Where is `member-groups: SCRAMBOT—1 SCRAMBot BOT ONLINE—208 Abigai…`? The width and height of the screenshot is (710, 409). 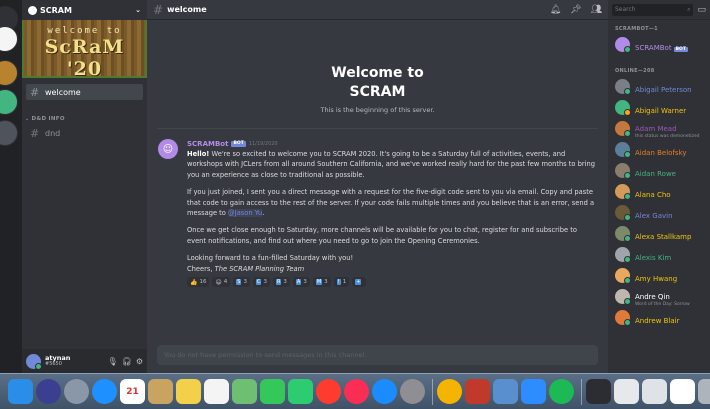 member-groups: SCRAMBOT—1 SCRAMBot BOT ONLINE—208 Abigai… is located at coordinates (659, 175).